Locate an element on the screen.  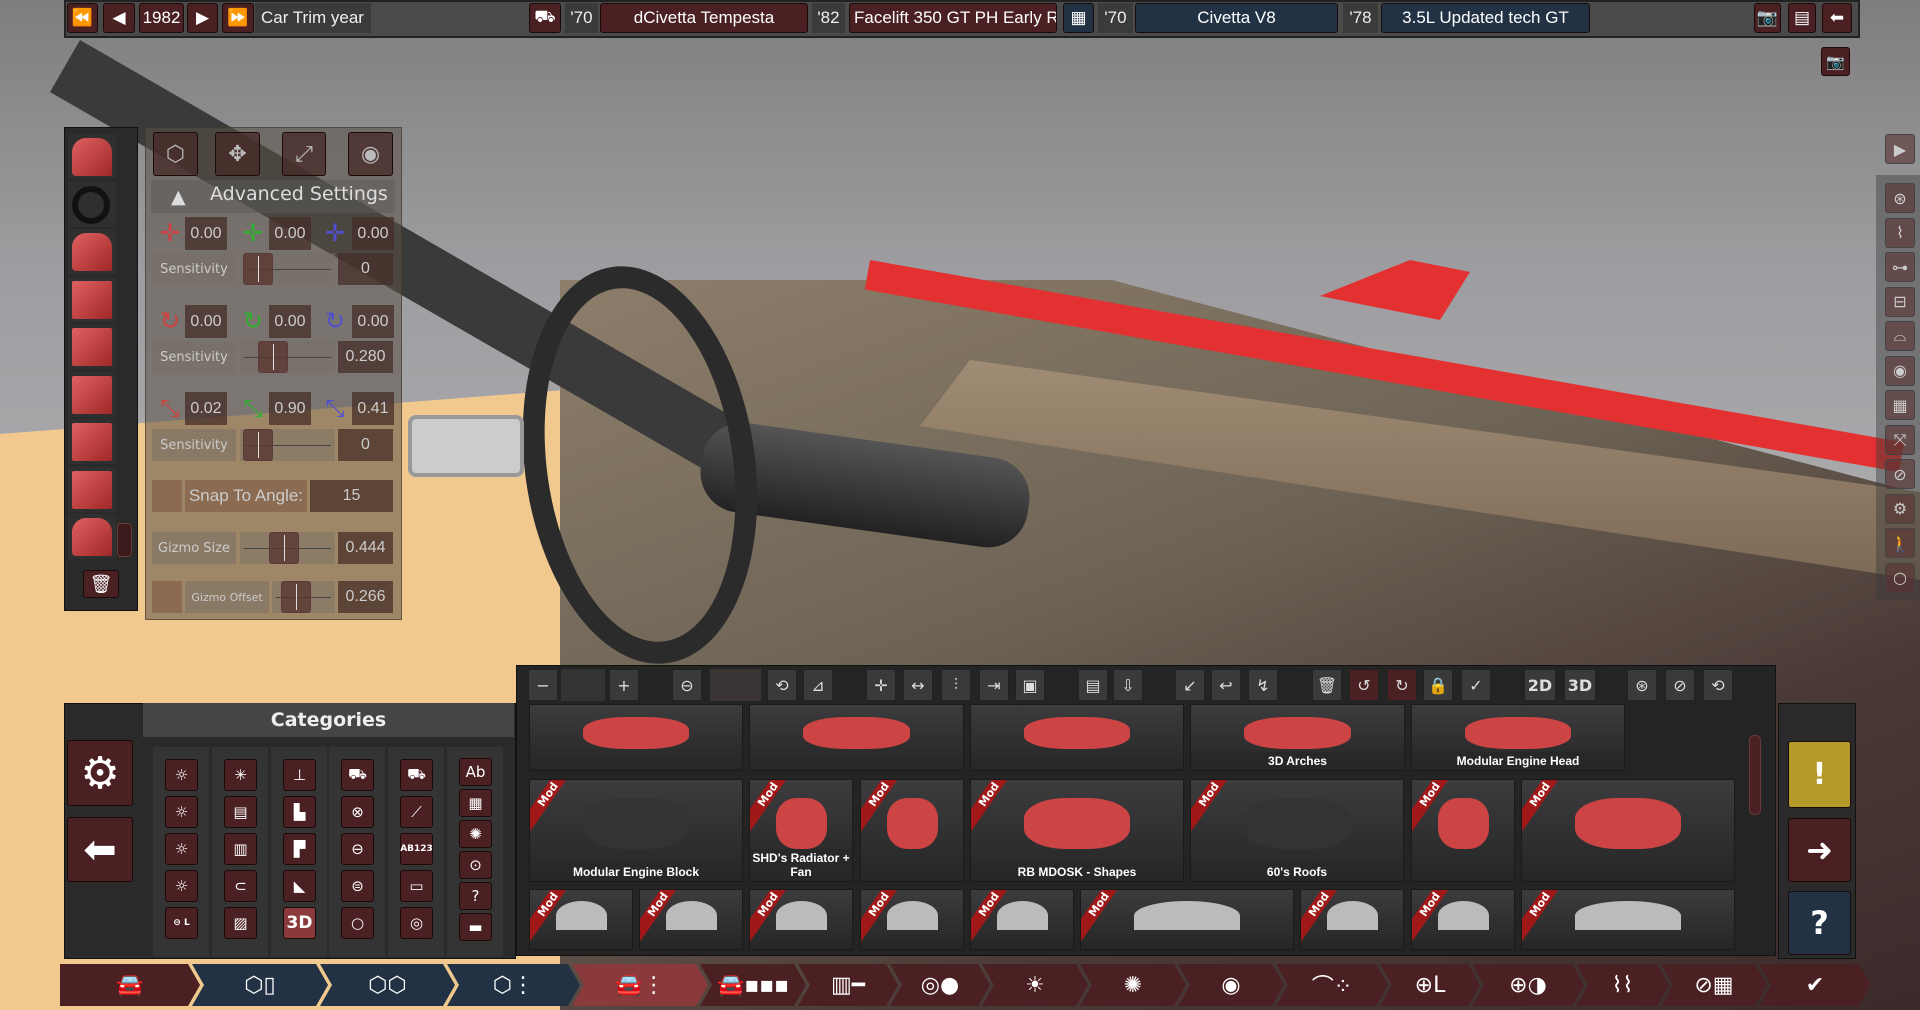
parts-scrollbar is located at coordinates (1755, 775).